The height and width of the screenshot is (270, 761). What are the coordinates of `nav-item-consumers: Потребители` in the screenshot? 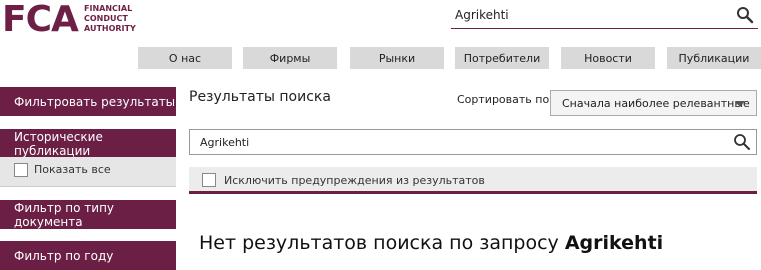 It's located at (502, 58).